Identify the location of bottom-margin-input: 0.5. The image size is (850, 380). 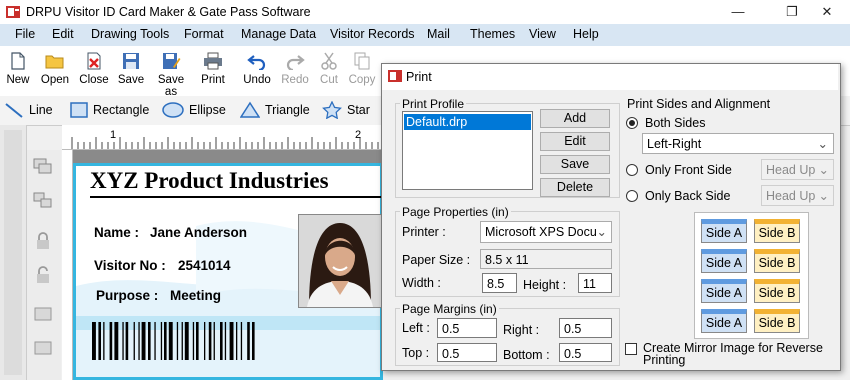
(585, 352).